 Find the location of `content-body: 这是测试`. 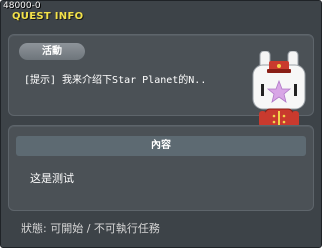

content-body: 这是测试 is located at coordinates (52, 178).